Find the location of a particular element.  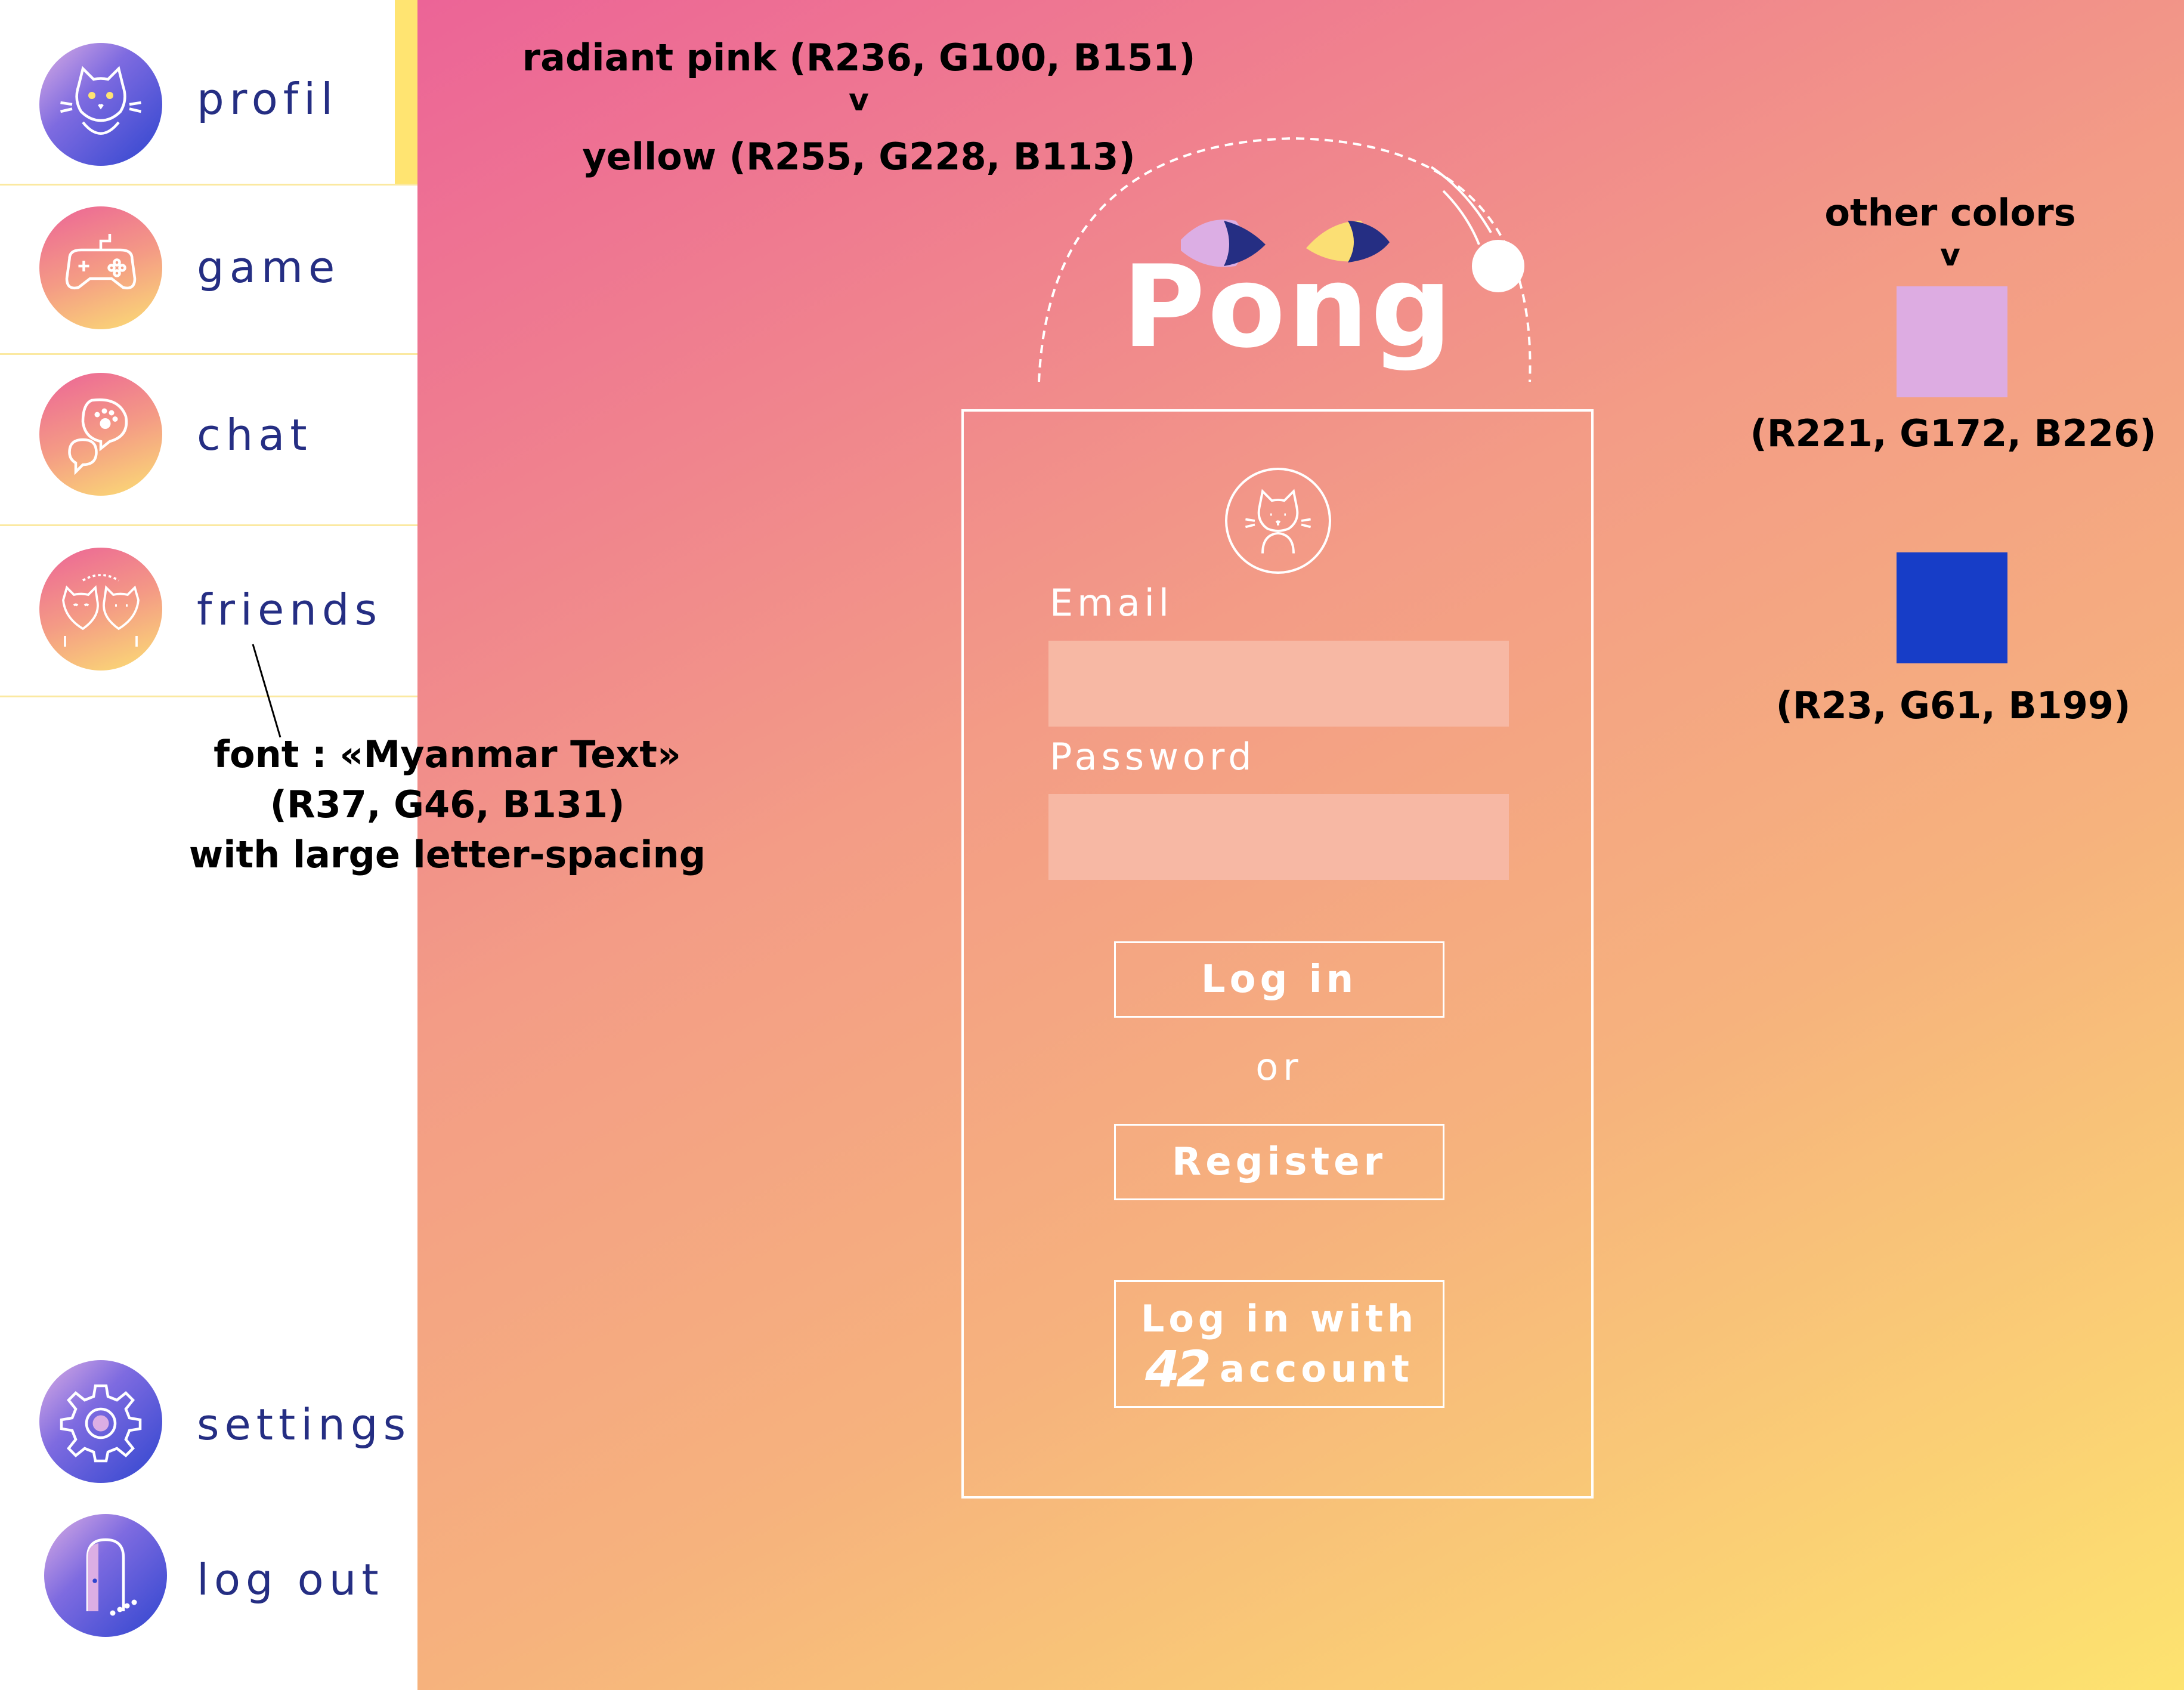

cat-portrait-icon is located at coordinates (100, 105).